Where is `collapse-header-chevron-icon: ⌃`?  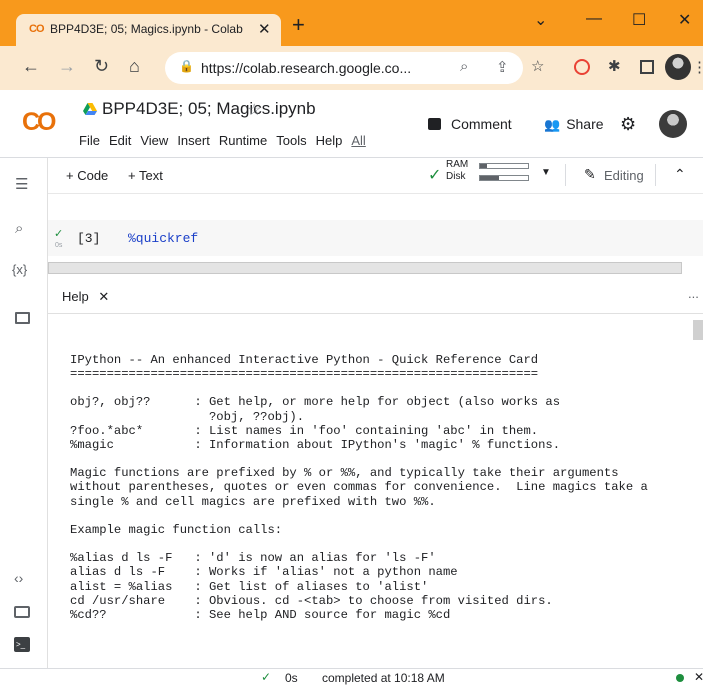
collapse-header-chevron-icon: ⌃ is located at coordinates (680, 174).